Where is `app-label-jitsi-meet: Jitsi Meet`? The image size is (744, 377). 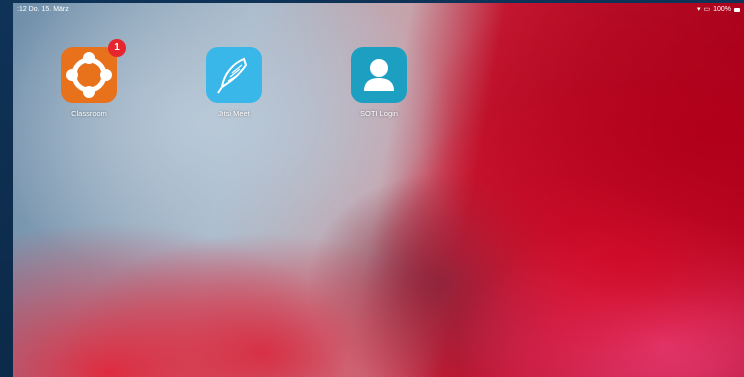 app-label-jitsi-meet: Jitsi Meet is located at coordinates (234, 113).